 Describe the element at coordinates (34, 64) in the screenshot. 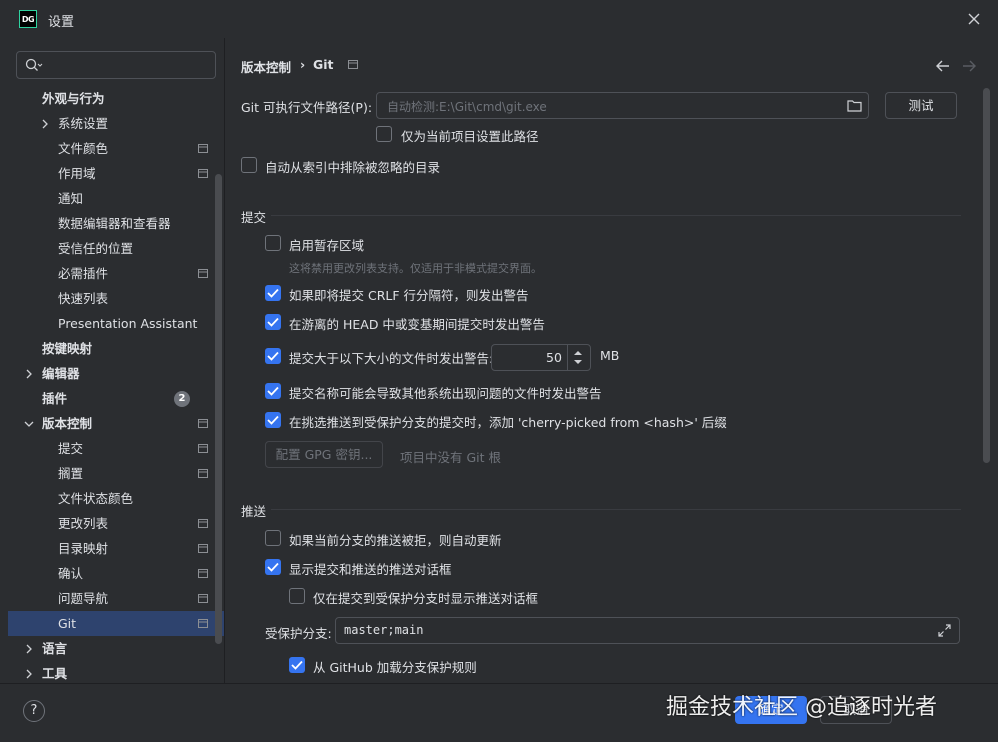

I see `search-icon` at that location.